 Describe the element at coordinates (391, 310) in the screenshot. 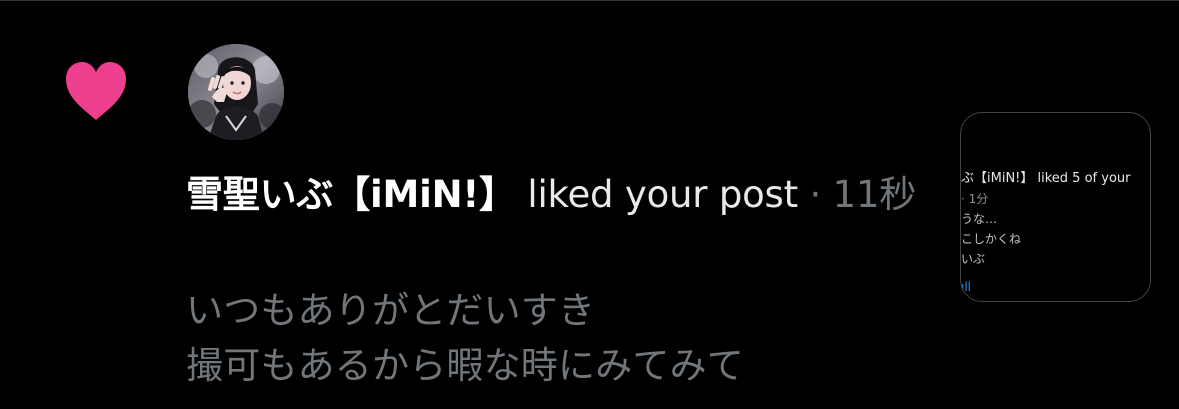

I see `post-line-1: いつもありがとだいすき` at that location.